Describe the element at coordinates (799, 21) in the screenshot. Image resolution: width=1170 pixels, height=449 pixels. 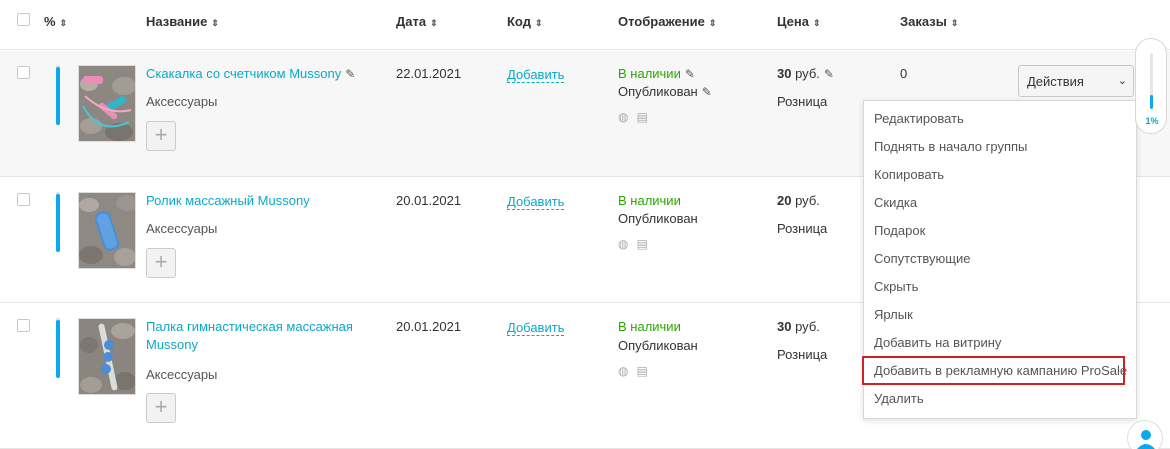
I see `col-price: Цена ⇕` at that location.